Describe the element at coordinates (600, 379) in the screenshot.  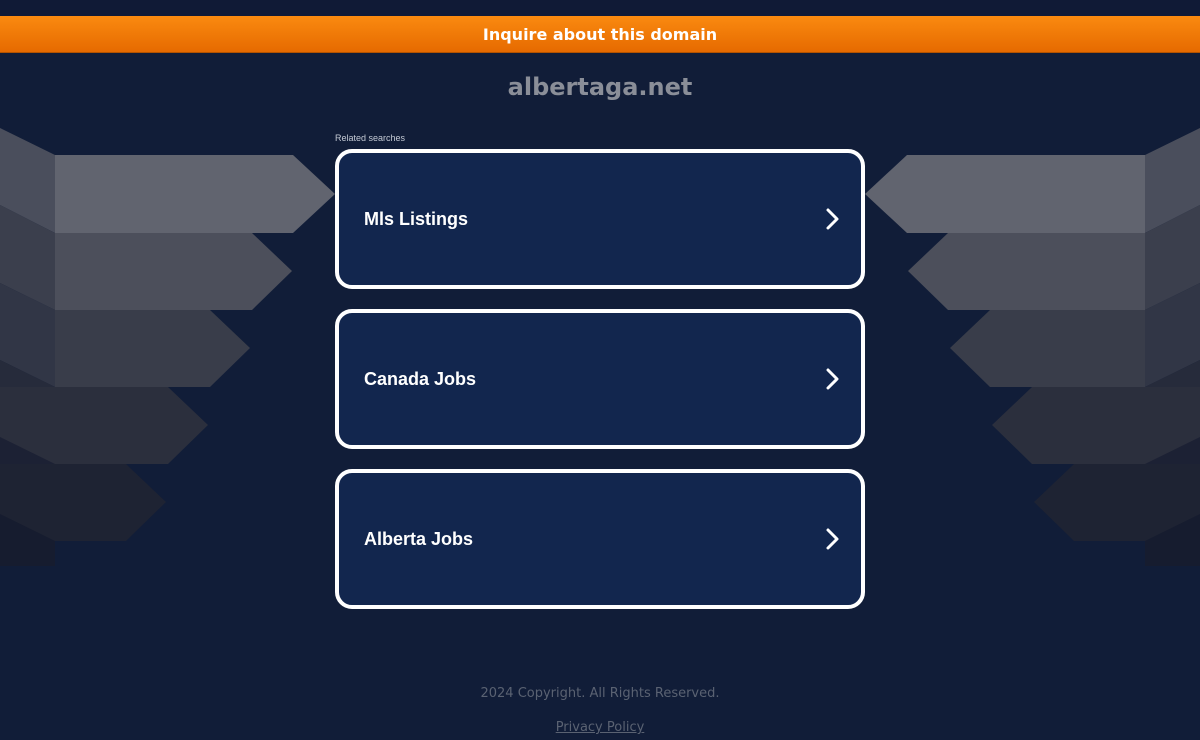
I see `related-search-canada-jobs: Canada Jobs` at that location.